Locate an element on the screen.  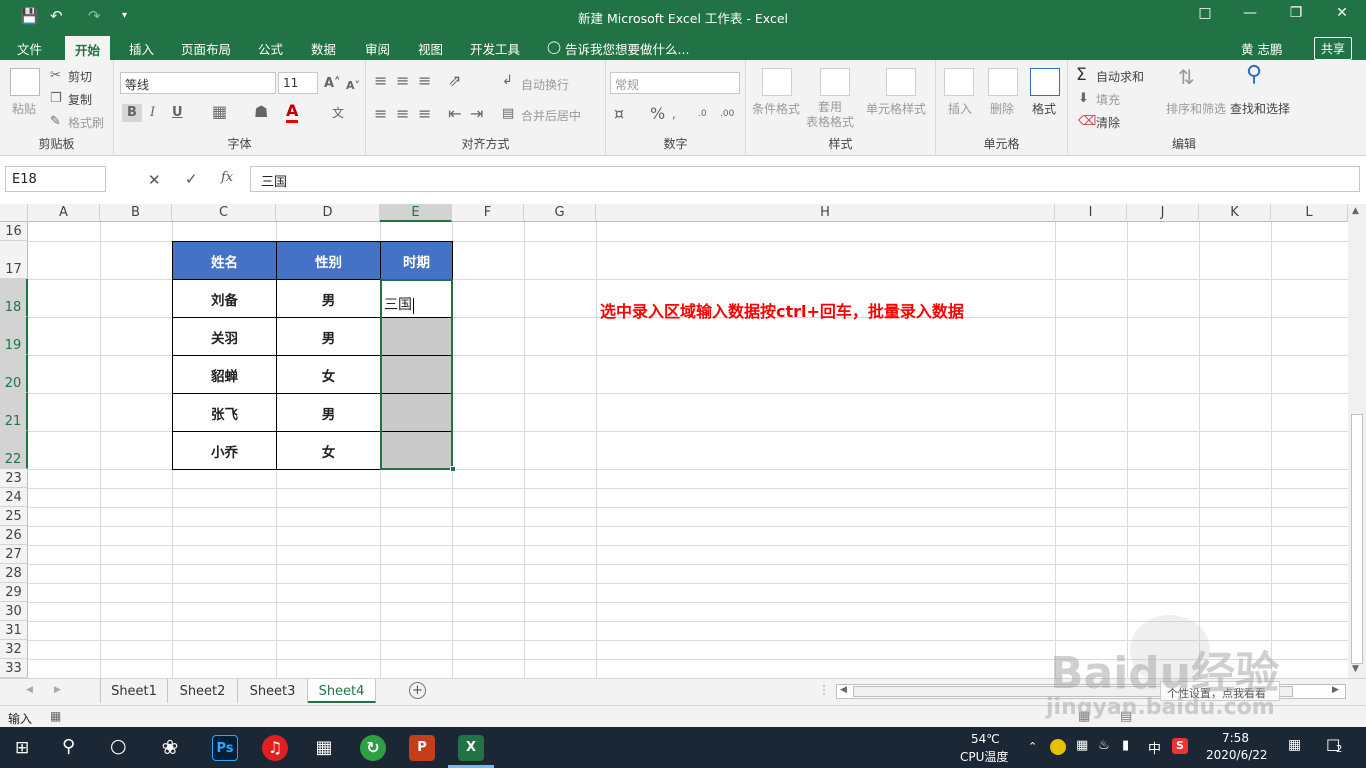
format-as-table-button: 套用 表格格式 is located at coordinates (830, 115).